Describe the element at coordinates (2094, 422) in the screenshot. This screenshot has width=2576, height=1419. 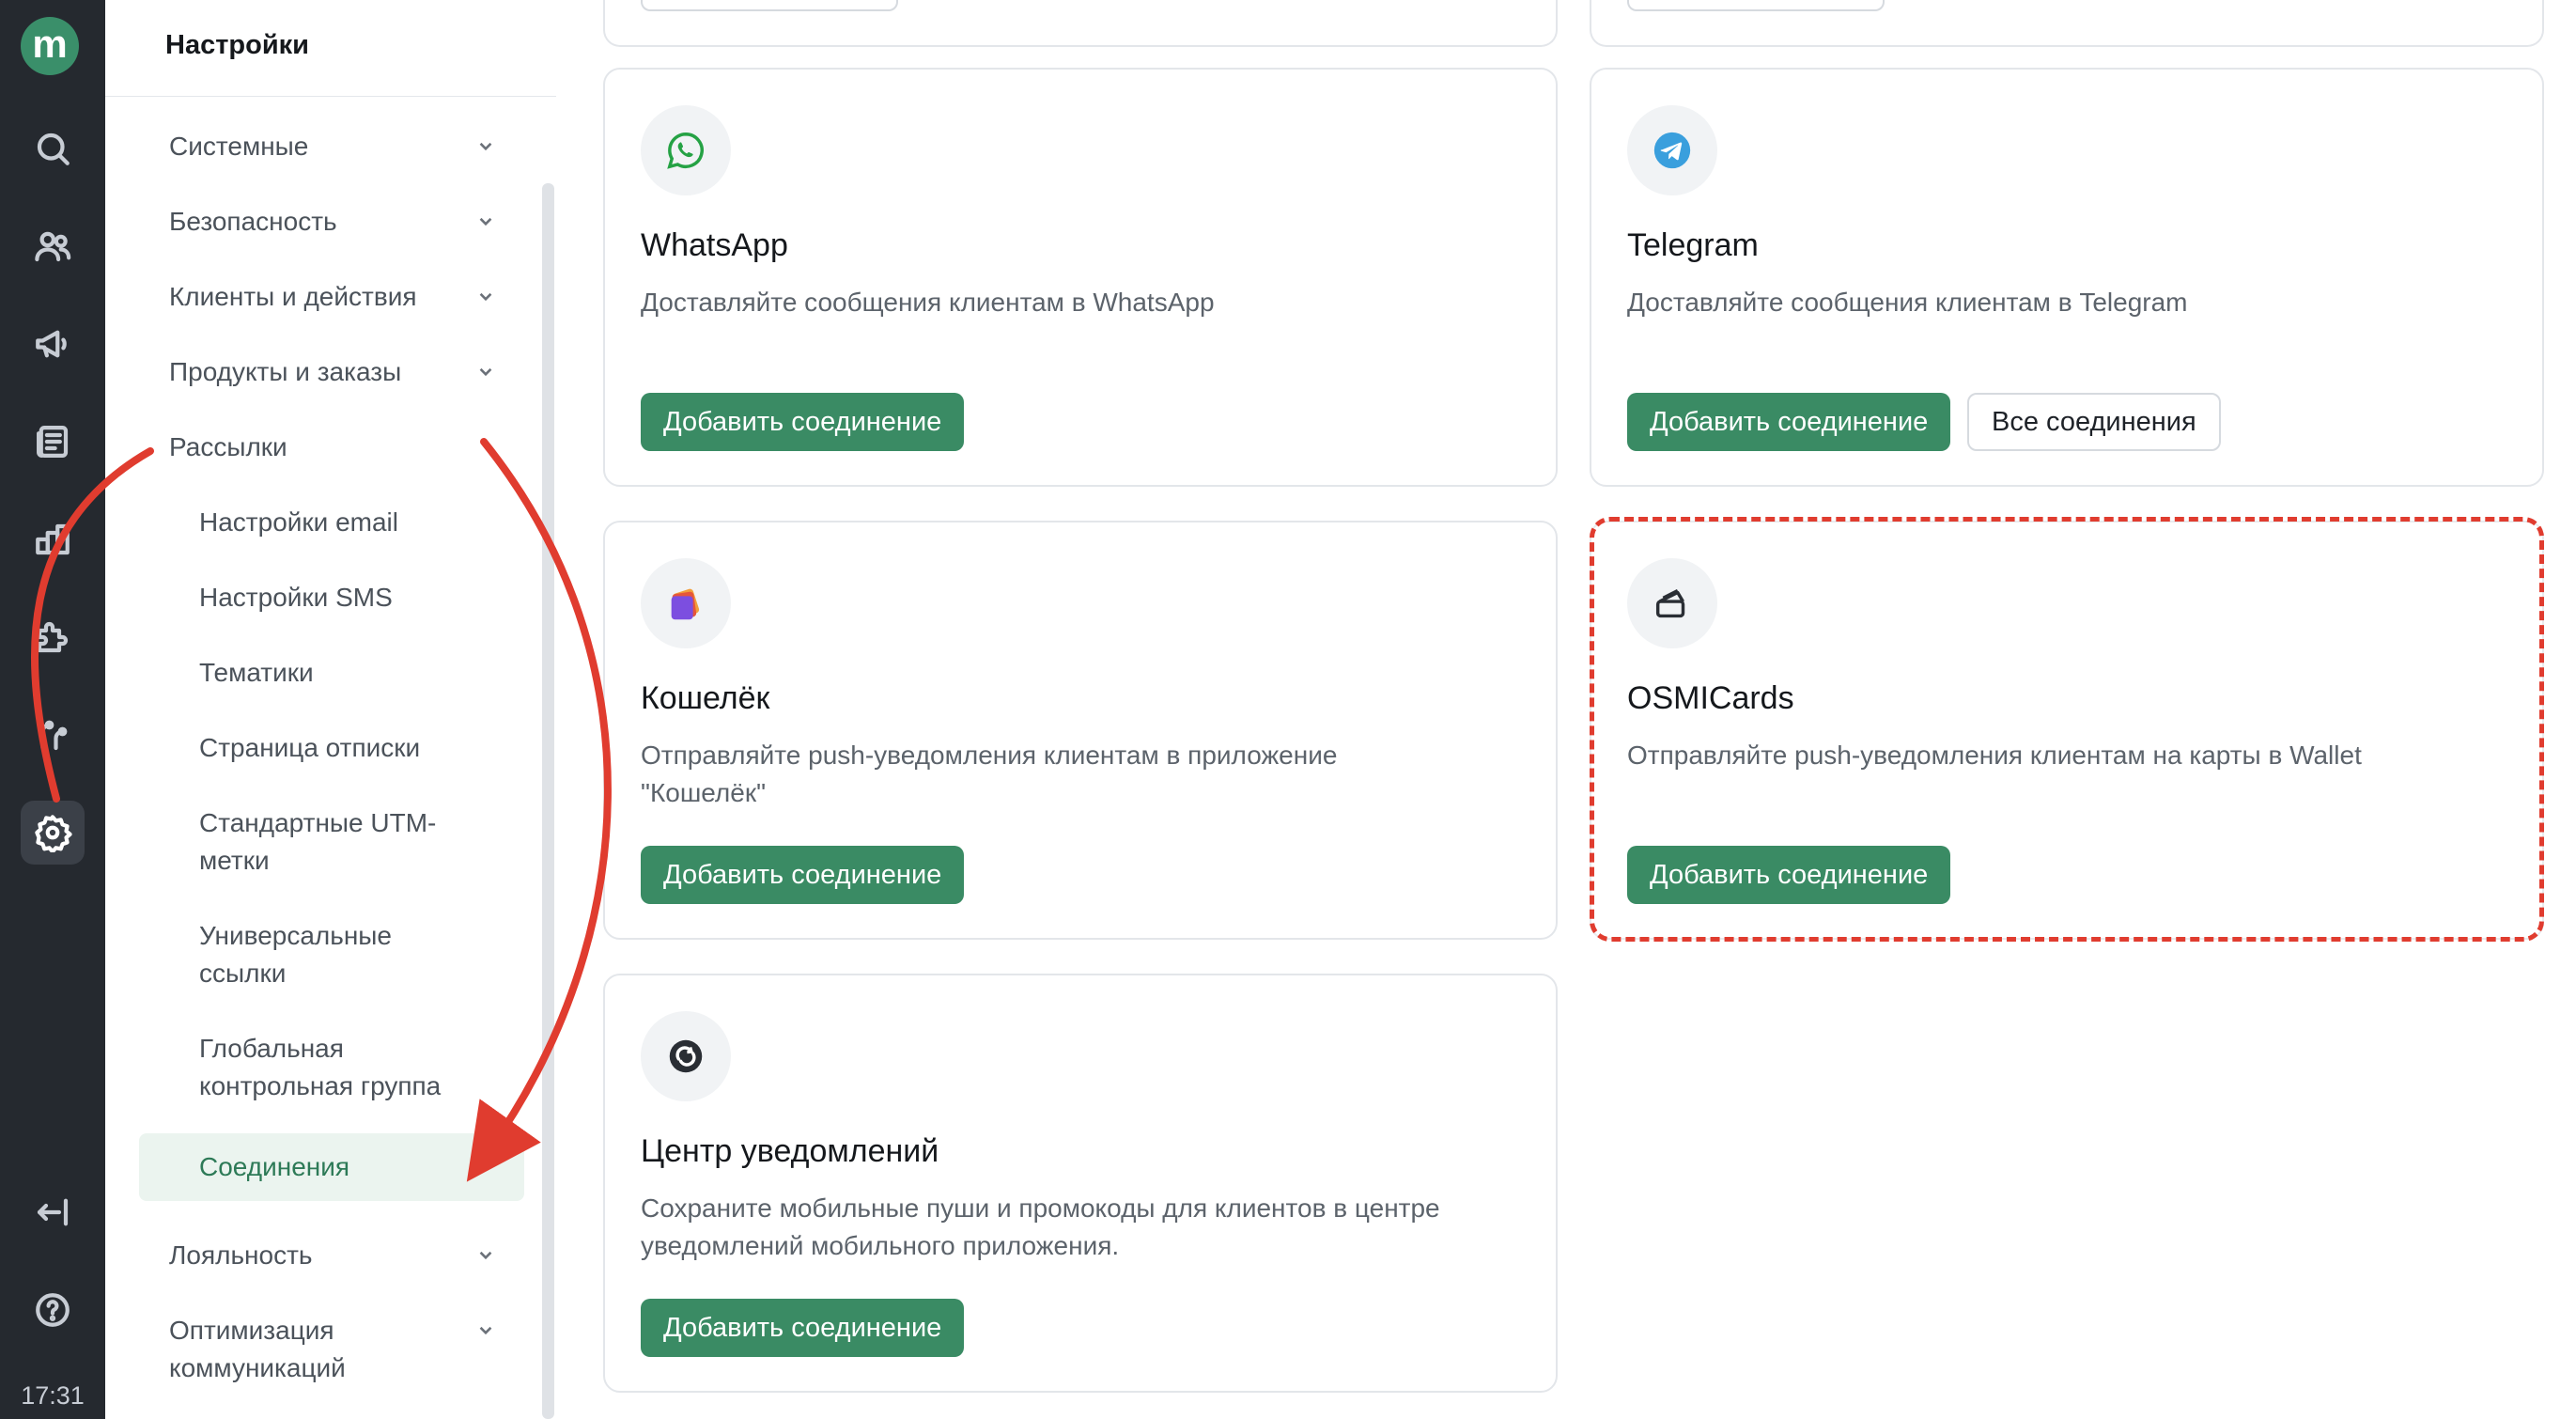
I see `all-connections-button: Все соединения` at that location.